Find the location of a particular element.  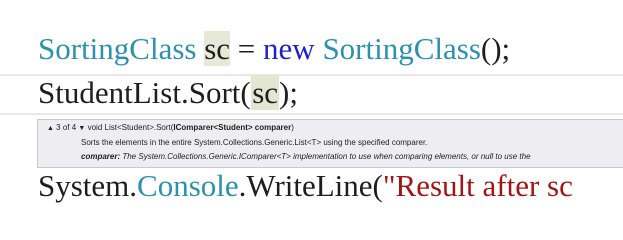

code-line-1: SortingClass sc = new SortingClass(); is located at coordinates (274, 49).